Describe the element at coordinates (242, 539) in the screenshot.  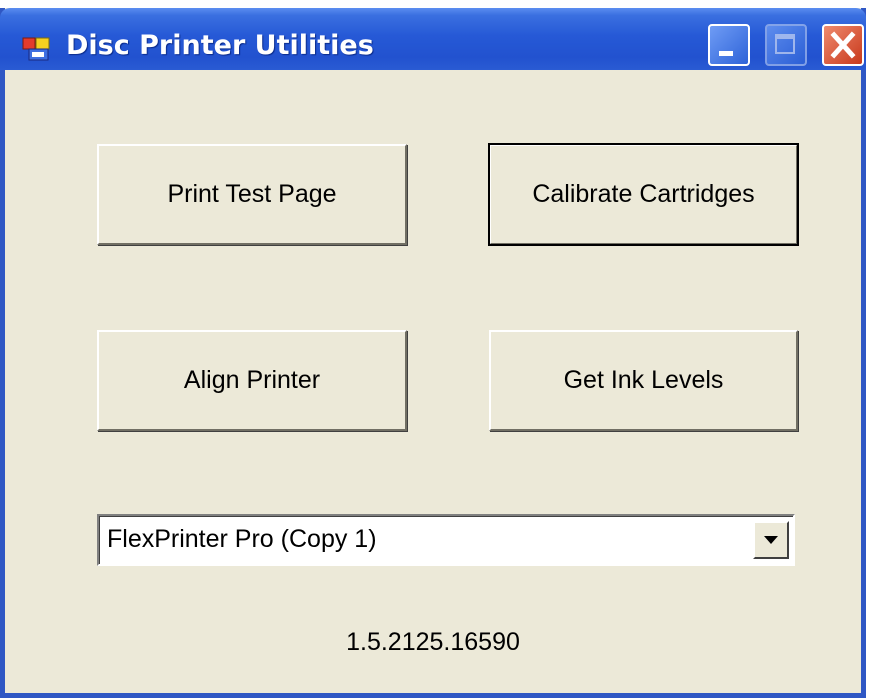
I see `printer-select-value: FlexPrinter Pro (Copy 1)` at that location.